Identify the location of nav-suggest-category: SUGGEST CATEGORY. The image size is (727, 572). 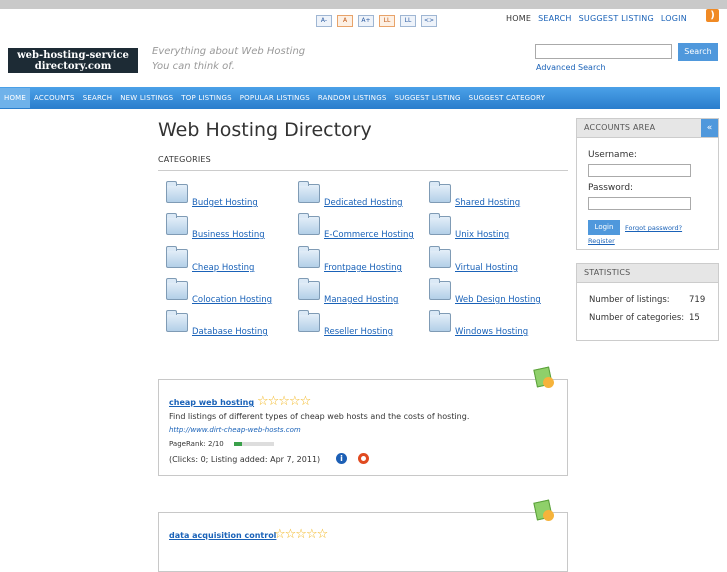
(507, 98).